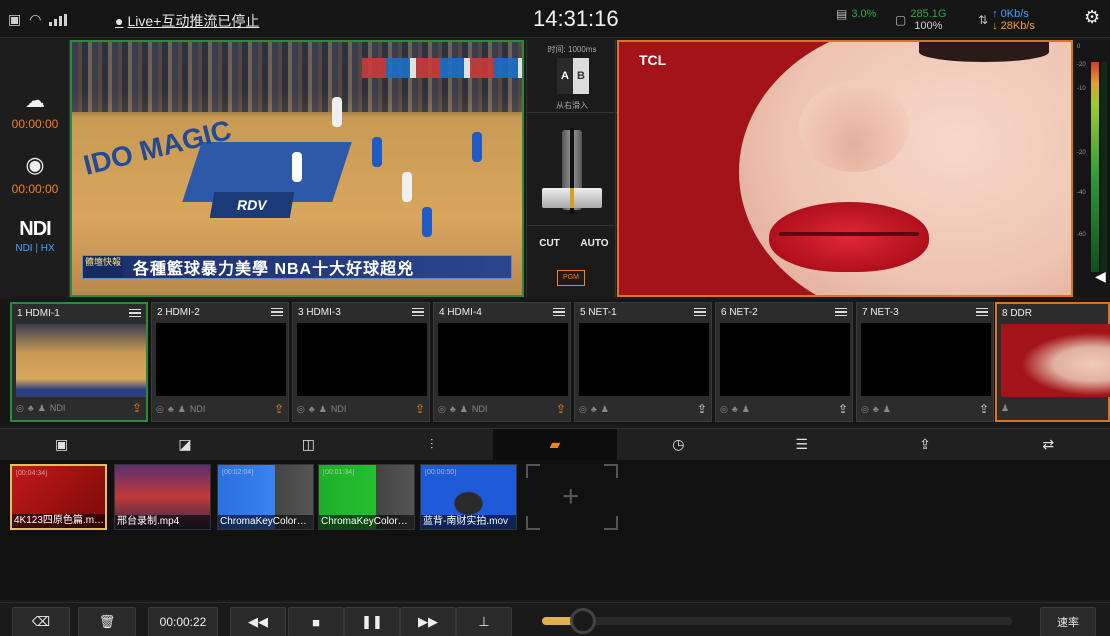 Image resolution: width=1110 pixels, height=636 pixels. I want to click on pause-icon: ❚❚, so click(372, 621).